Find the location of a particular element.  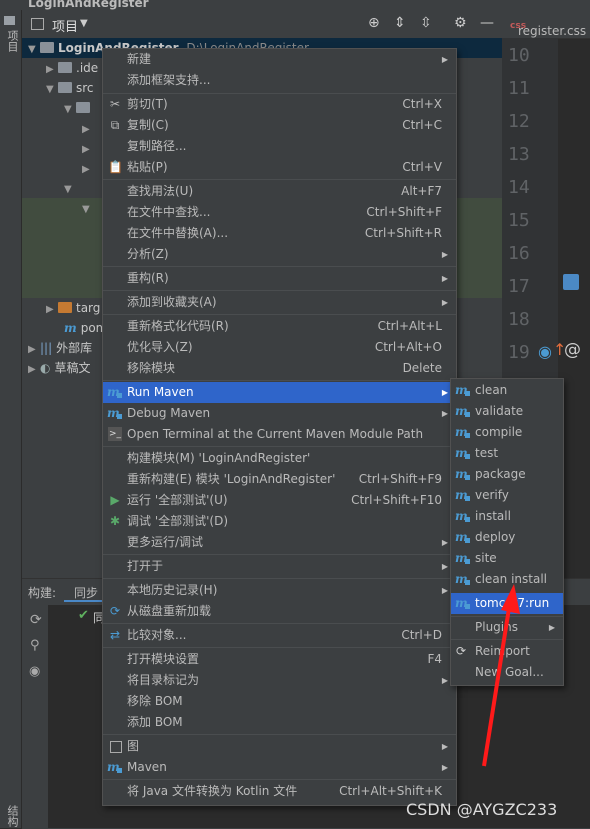

refresh-icon: ⟳ is located at coordinates (36, 620).